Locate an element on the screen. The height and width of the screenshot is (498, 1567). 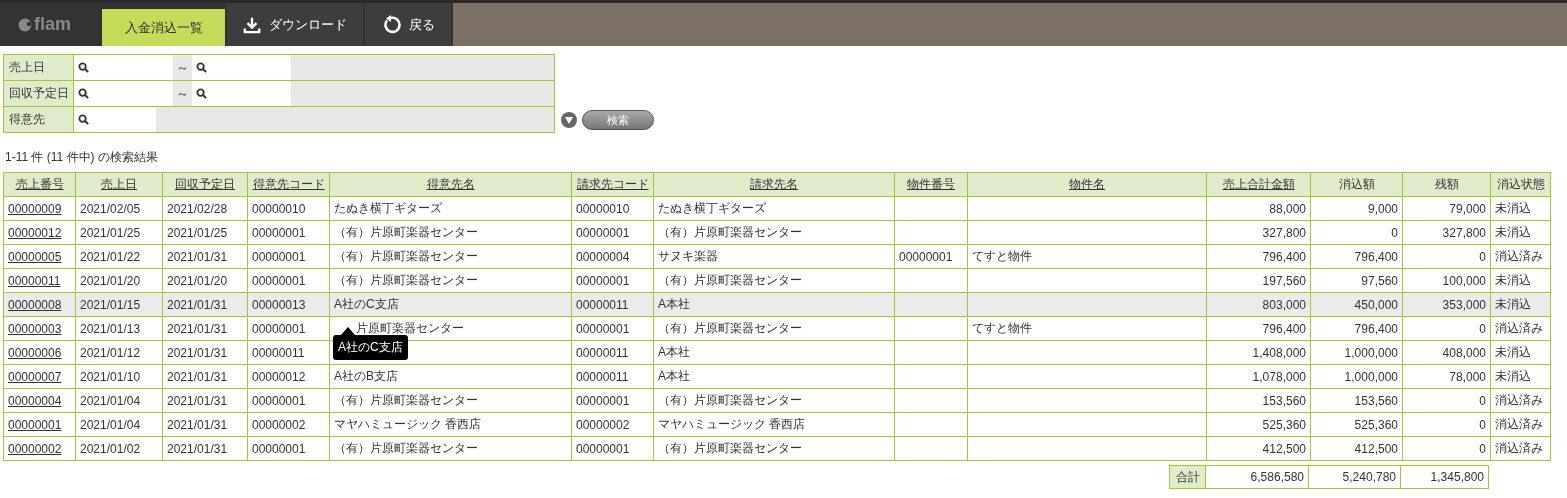
sale-number-link: 00000006 is located at coordinates (39, 352).